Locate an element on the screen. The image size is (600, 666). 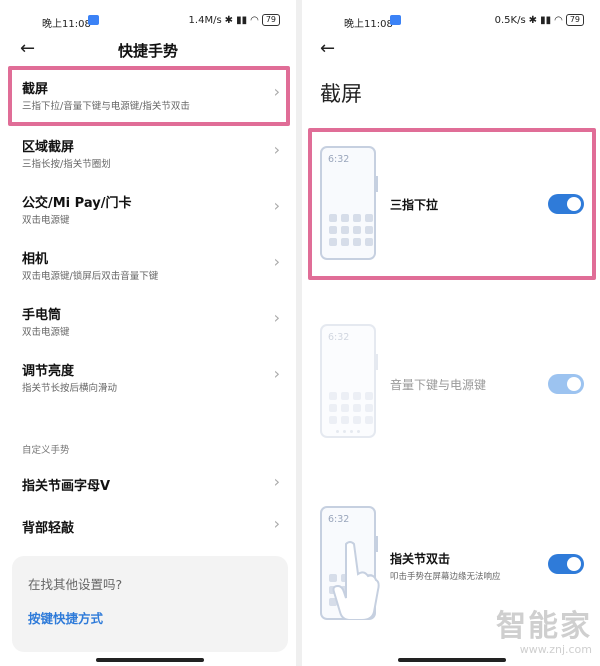
option-volume-power: 6:32 音量下键与电源键 is located at coordinates (451, 385).